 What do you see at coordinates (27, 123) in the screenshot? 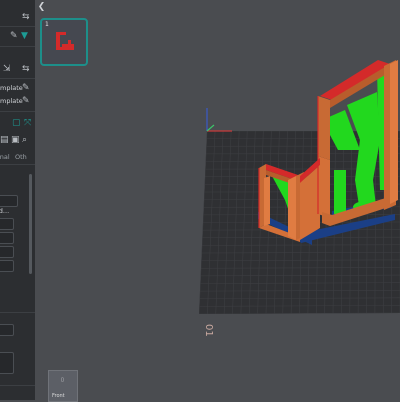
I see `arrange-icon: ⤧` at bounding box center [27, 123].